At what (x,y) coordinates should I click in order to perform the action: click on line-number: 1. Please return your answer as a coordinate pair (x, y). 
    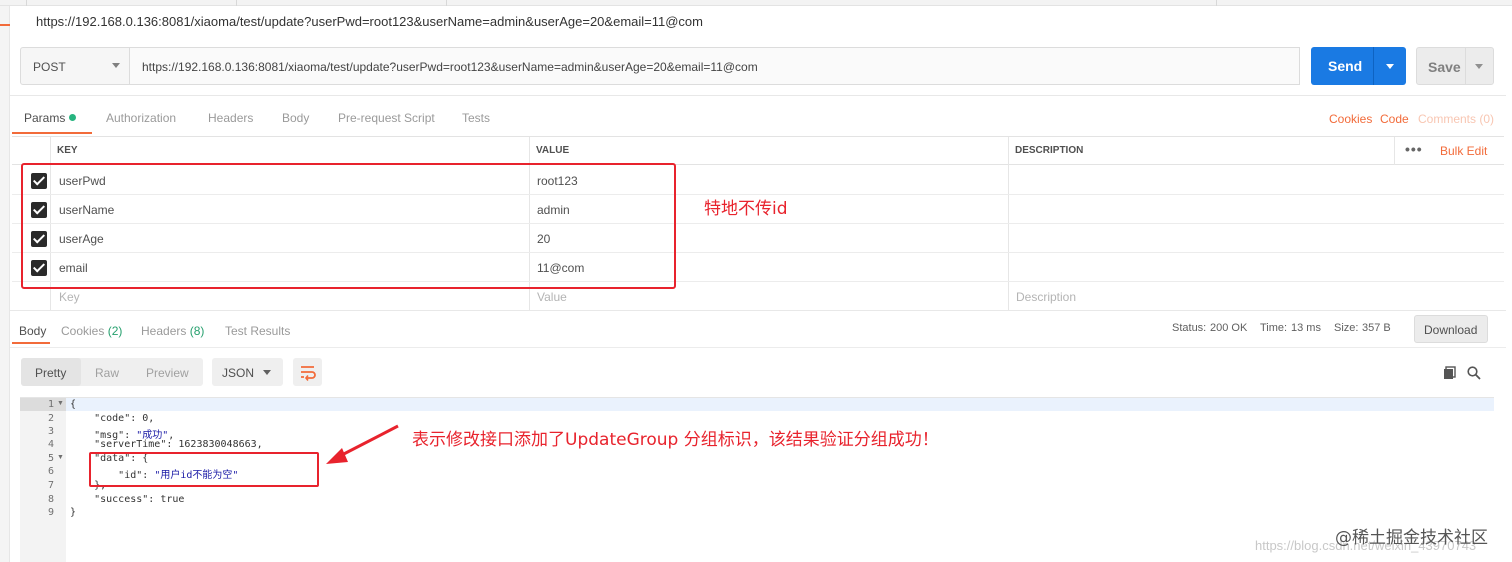
    Looking at the image, I should click on (50, 404).